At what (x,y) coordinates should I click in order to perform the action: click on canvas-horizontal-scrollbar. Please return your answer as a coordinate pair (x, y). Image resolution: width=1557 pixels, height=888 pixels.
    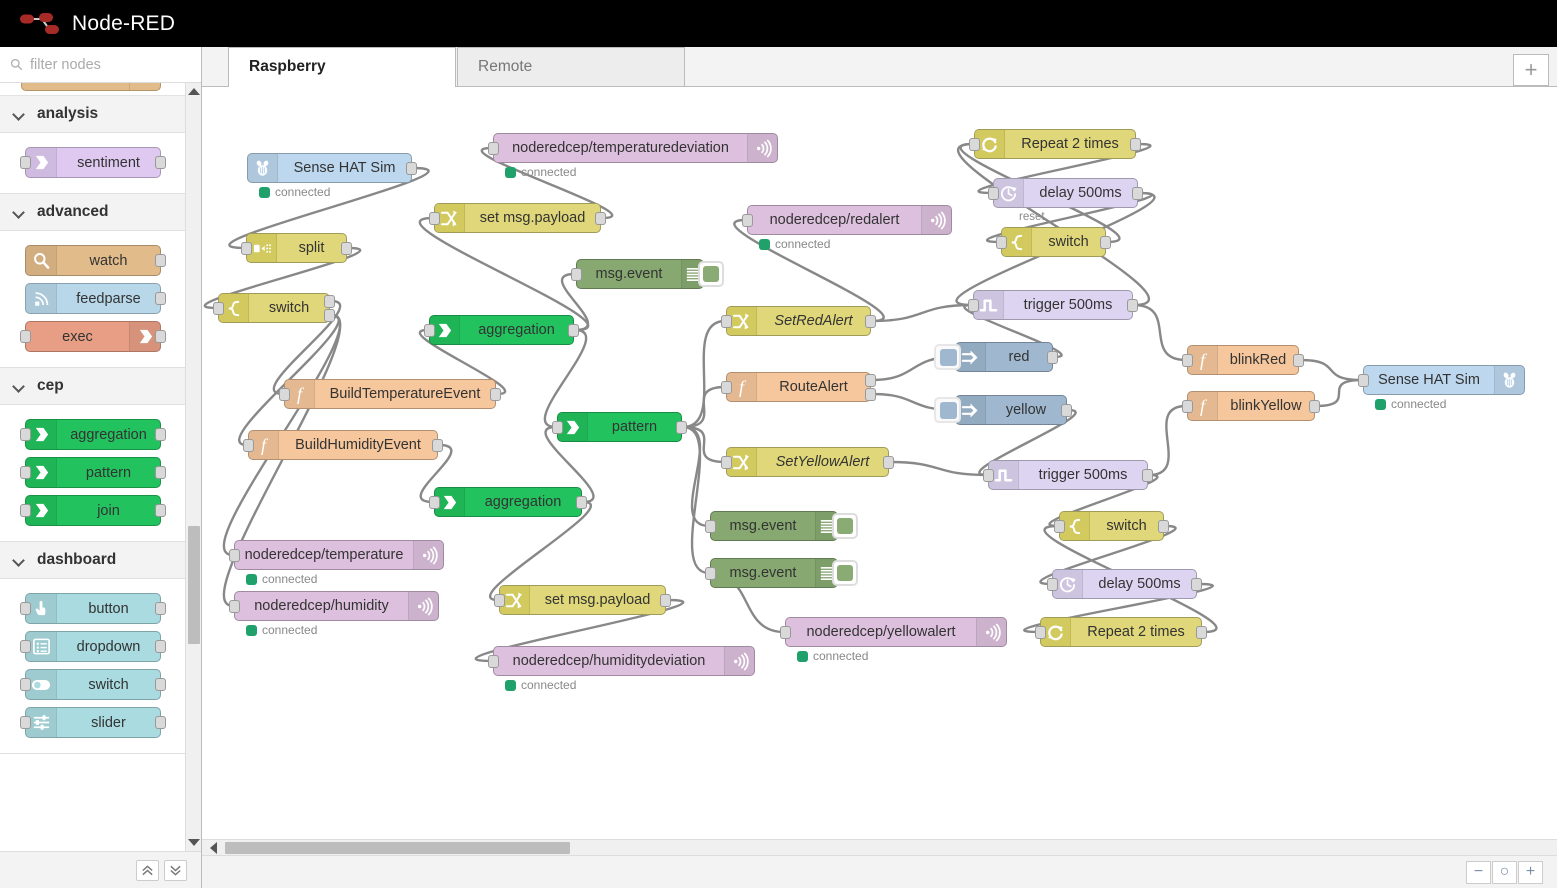
    Looking at the image, I should click on (879, 847).